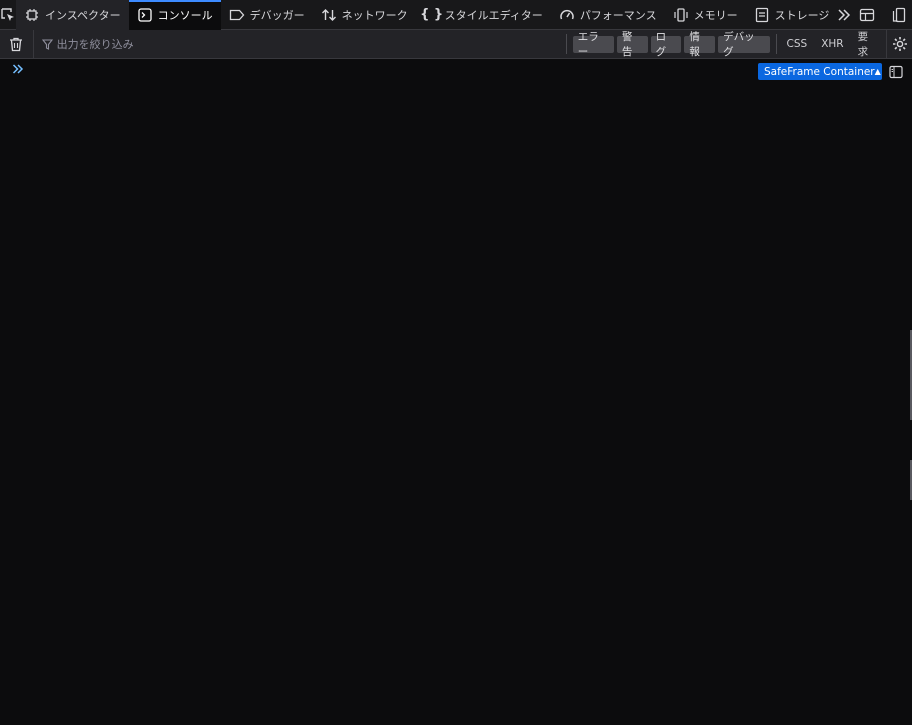 The height and width of the screenshot is (725, 912). Describe the element at coordinates (32, 15) in the screenshot. I see `inspector-icon` at that location.